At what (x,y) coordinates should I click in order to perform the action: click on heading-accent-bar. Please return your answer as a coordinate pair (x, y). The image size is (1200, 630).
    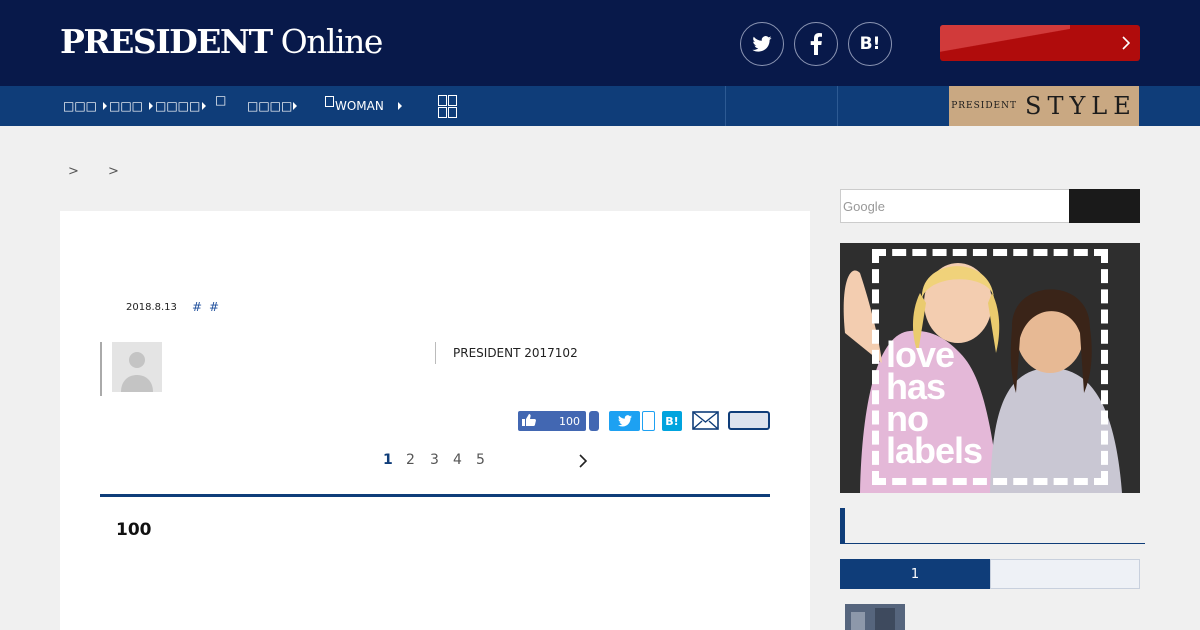
    Looking at the image, I should click on (842, 526).